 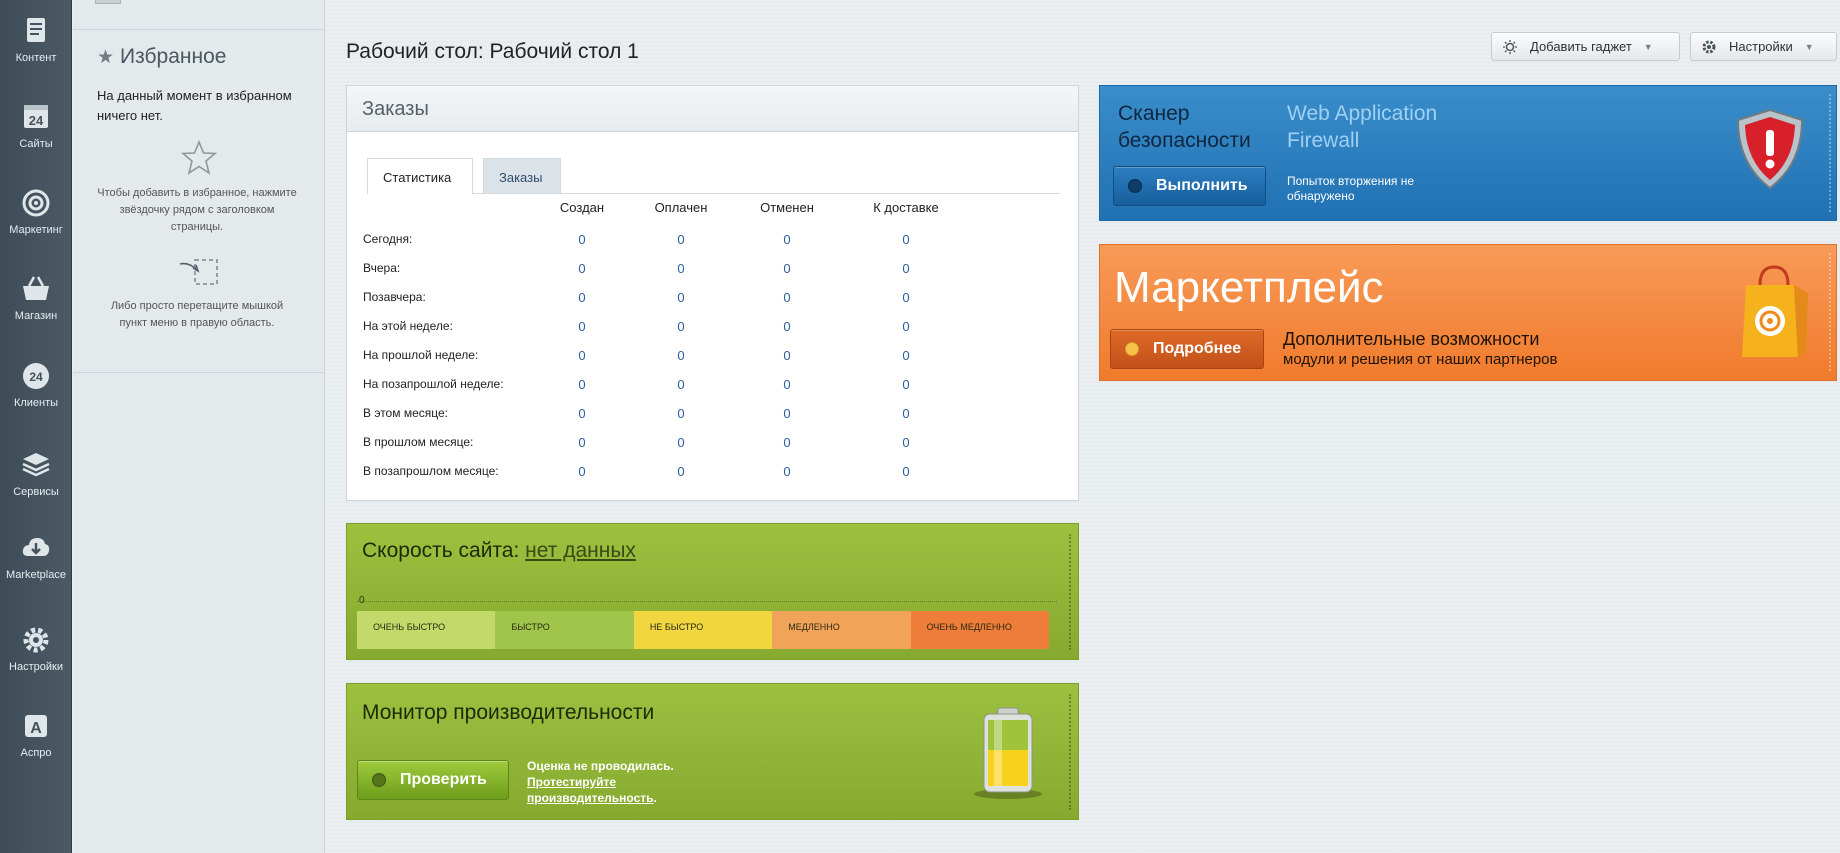 I want to click on svg-text: 24, so click(x=36, y=377).